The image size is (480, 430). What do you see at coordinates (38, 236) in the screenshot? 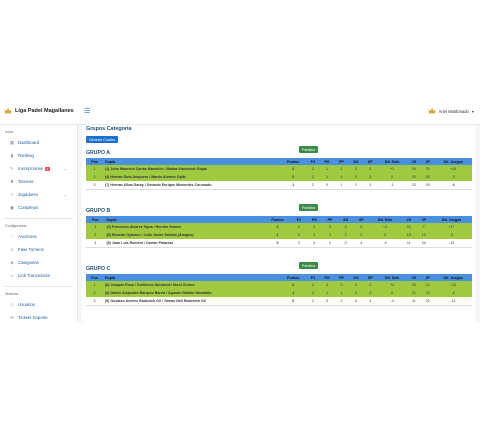
I see `sidebar-item-ascensos: ↑ Ascensos` at bounding box center [38, 236].